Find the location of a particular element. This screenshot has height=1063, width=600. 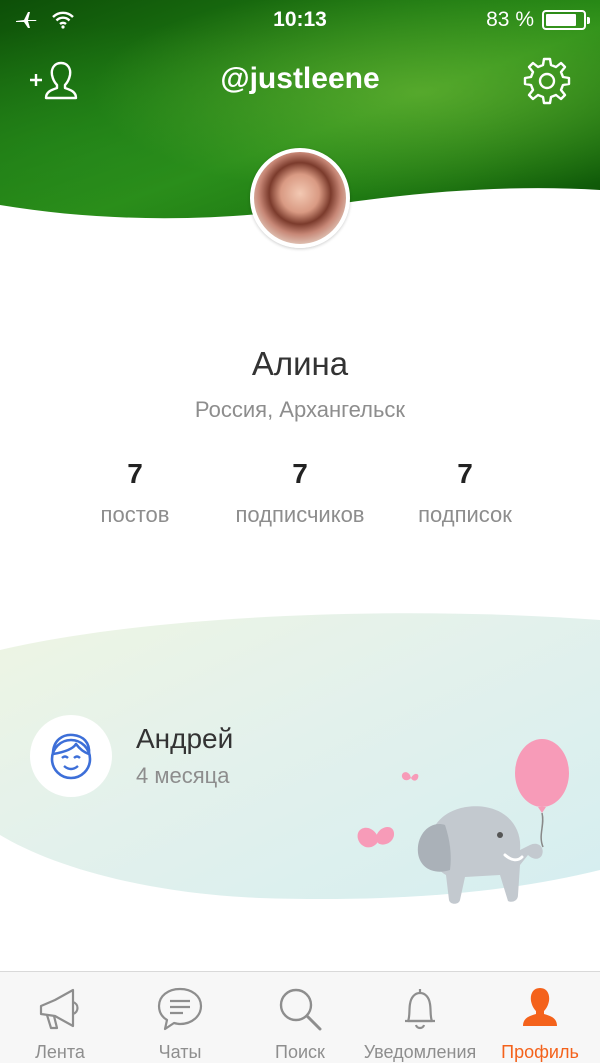

chat-icon is located at coordinates (180, 1009).